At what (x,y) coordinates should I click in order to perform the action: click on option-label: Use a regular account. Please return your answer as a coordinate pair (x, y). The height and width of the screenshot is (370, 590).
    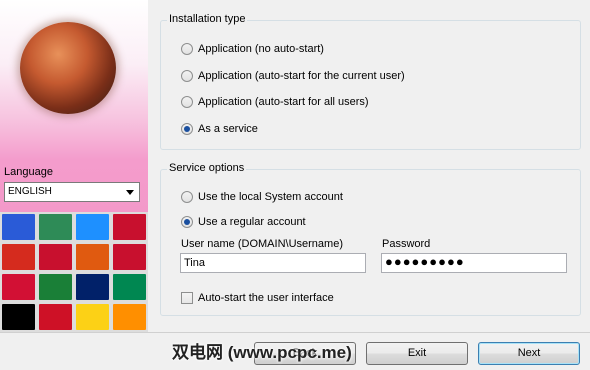
    Looking at the image, I should click on (252, 222).